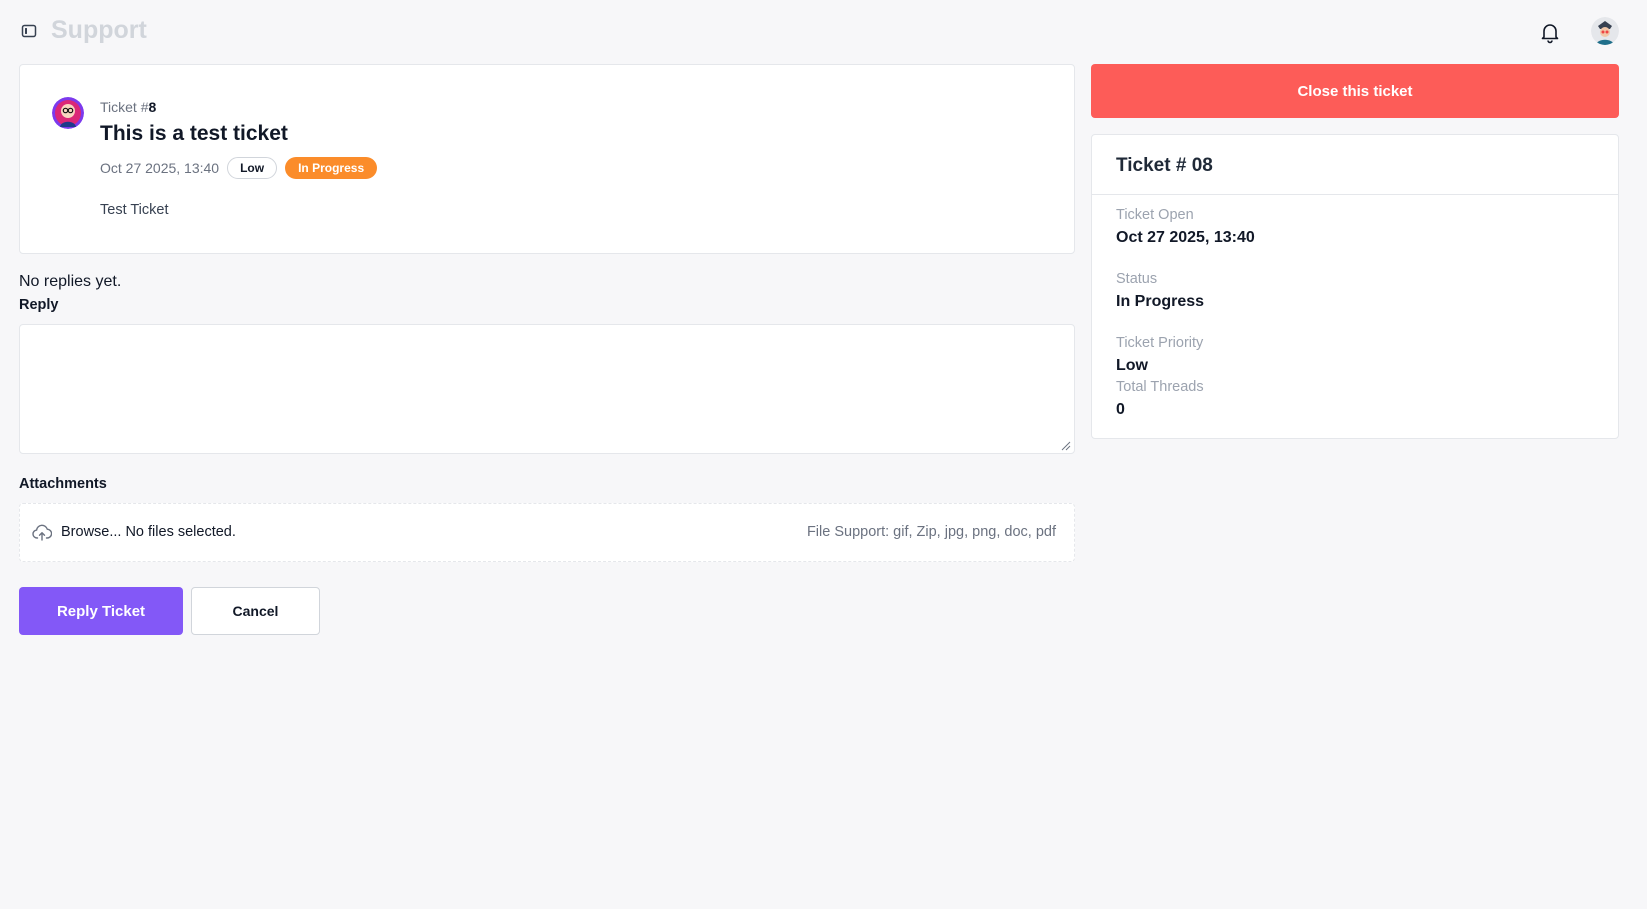 This screenshot has width=1647, height=909. Describe the element at coordinates (547, 389) in the screenshot. I see `reply-textarea` at that location.